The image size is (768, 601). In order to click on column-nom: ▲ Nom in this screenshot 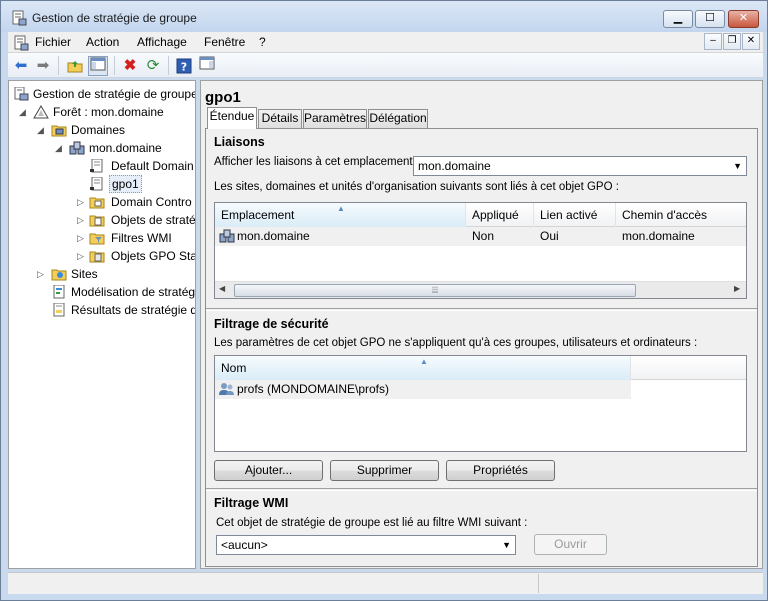, I will do `click(423, 368)`.